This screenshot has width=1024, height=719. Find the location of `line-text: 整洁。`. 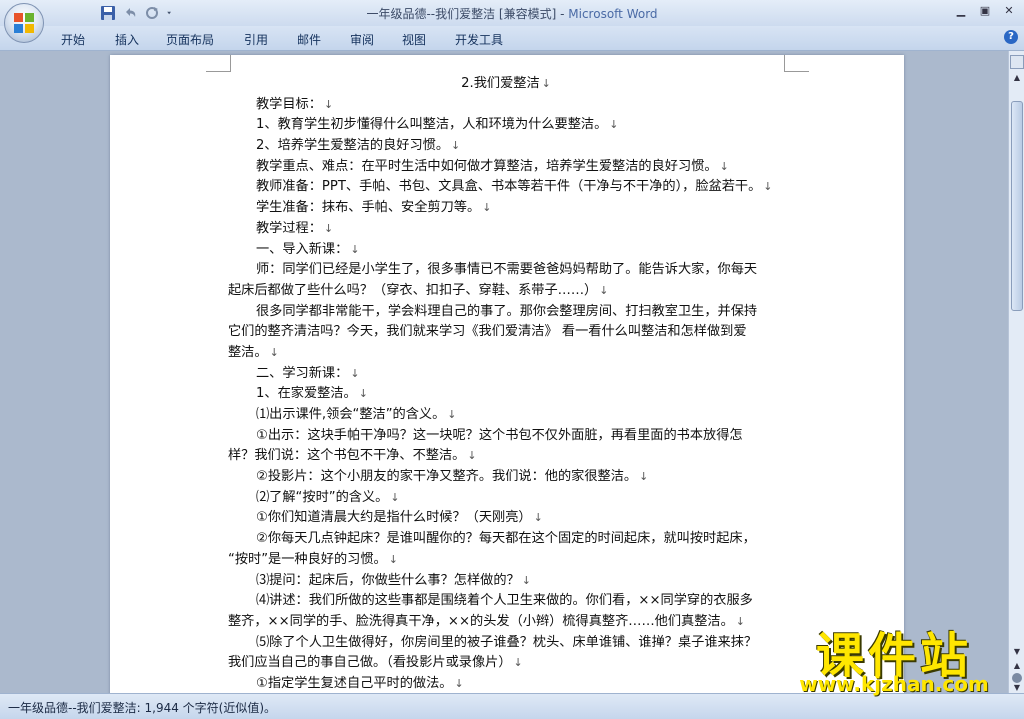

line-text: 整洁。 is located at coordinates (248, 352).